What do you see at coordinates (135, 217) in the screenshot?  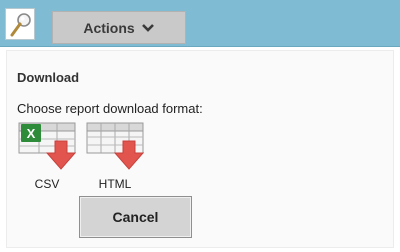 I see `cancel-button: Cancel` at bounding box center [135, 217].